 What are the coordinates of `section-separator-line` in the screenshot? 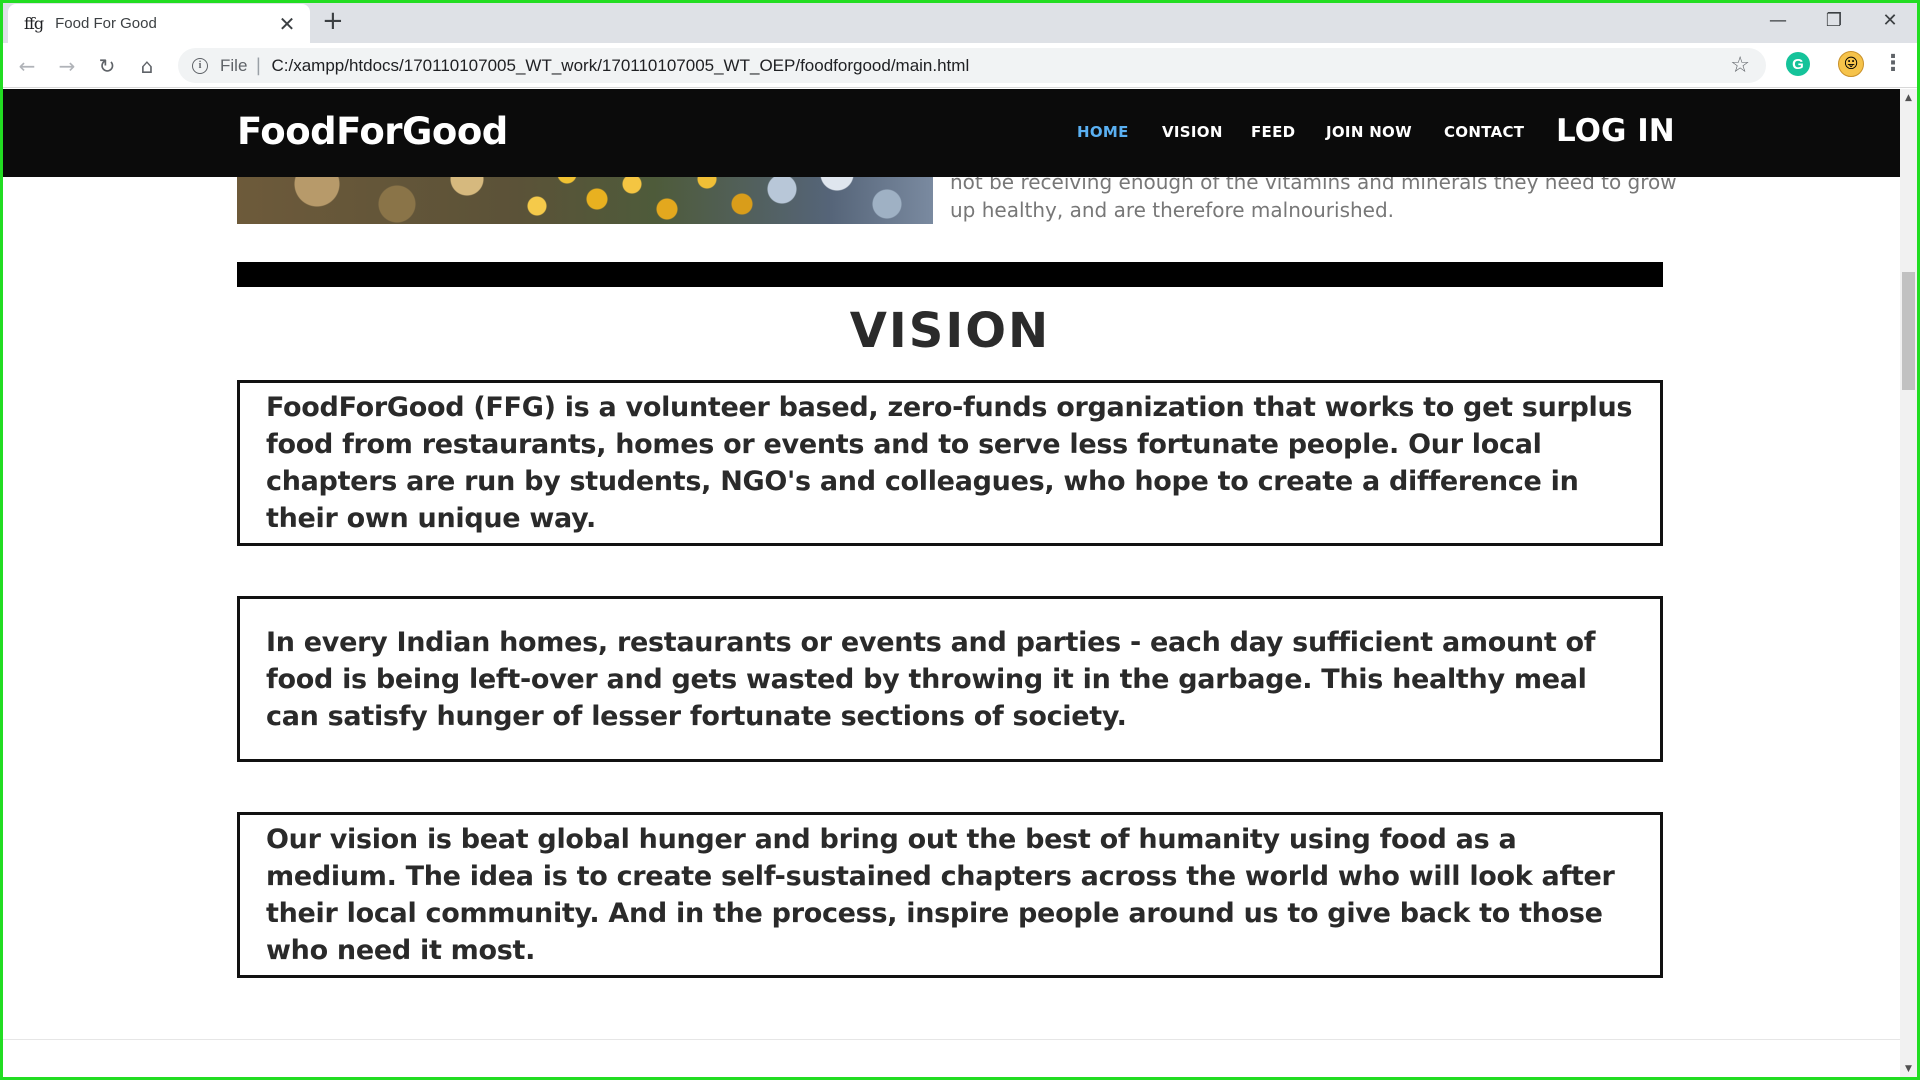 It's located at (951, 1039).